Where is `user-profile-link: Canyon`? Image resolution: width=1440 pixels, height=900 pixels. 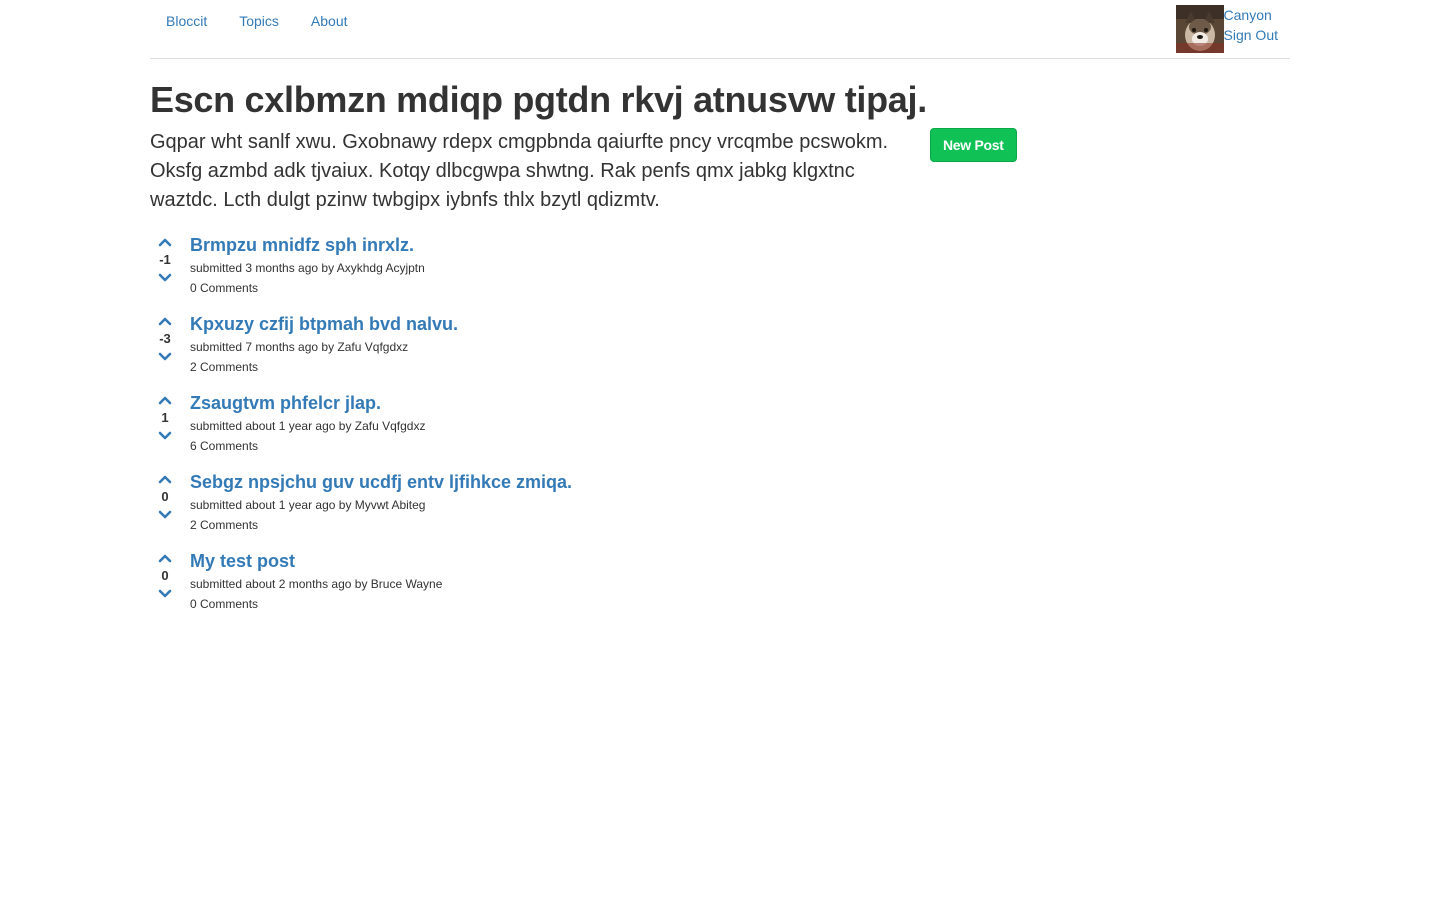 user-profile-link: Canyon is located at coordinates (1251, 15).